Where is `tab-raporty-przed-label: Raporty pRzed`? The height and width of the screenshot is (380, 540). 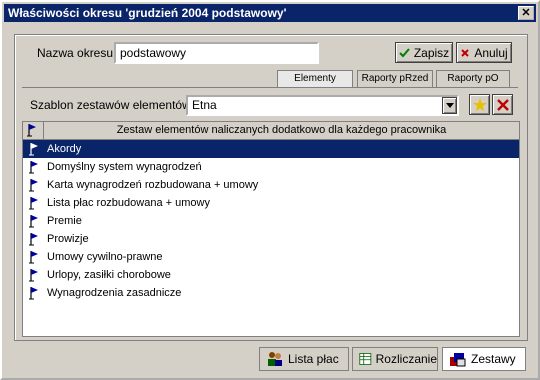
tab-raporty-przed-label: Raporty pRzed is located at coordinates (395, 78).